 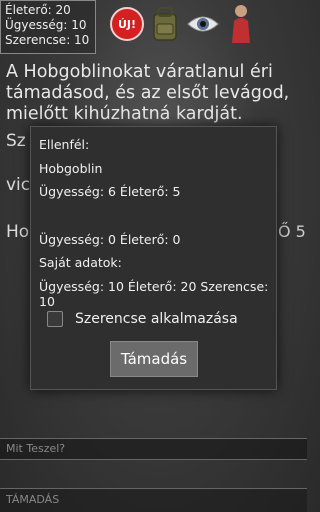 What do you see at coordinates (154, 359) in the screenshot?
I see `attack-button: Támadás` at bounding box center [154, 359].